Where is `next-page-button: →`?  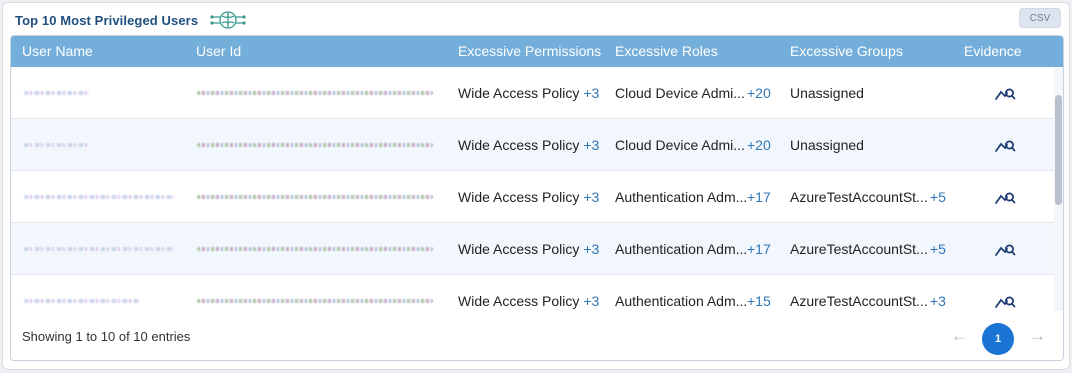 next-page-button: → is located at coordinates (1037, 336).